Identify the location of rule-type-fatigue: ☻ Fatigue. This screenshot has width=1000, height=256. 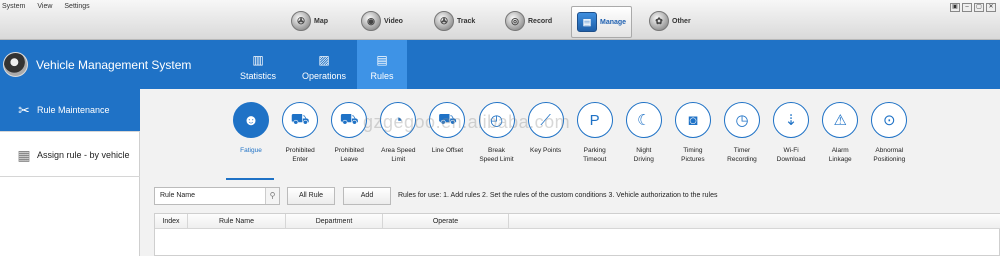
(251, 128).